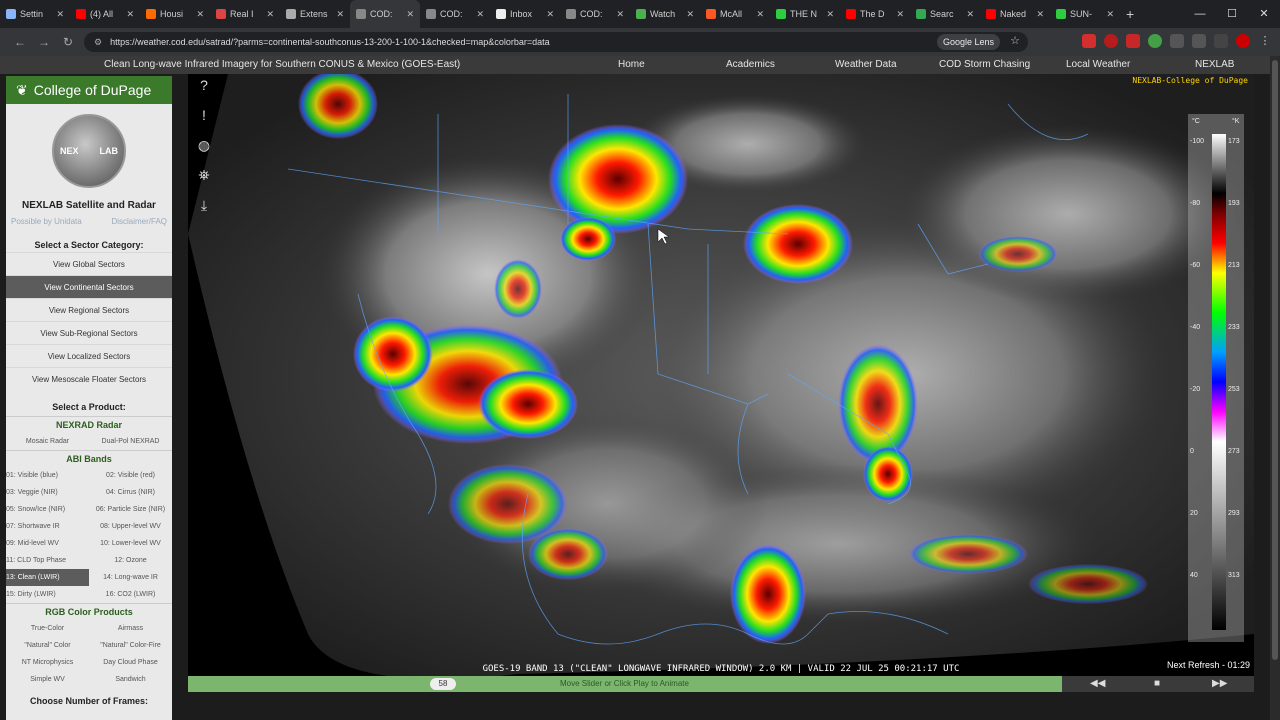  I want to click on abi-band-link: 05: Snow/Ice (NIR), so click(47, 509).